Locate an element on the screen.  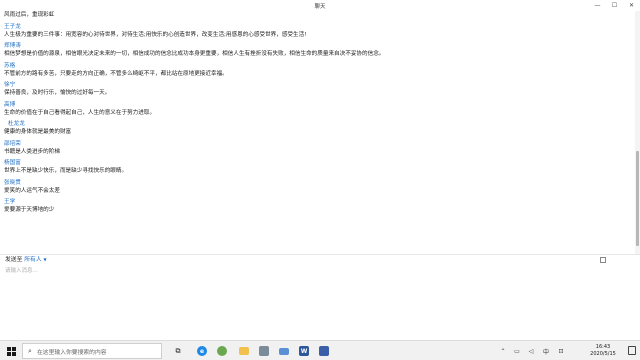
edge-button: e is located at coordinates (202, 351).